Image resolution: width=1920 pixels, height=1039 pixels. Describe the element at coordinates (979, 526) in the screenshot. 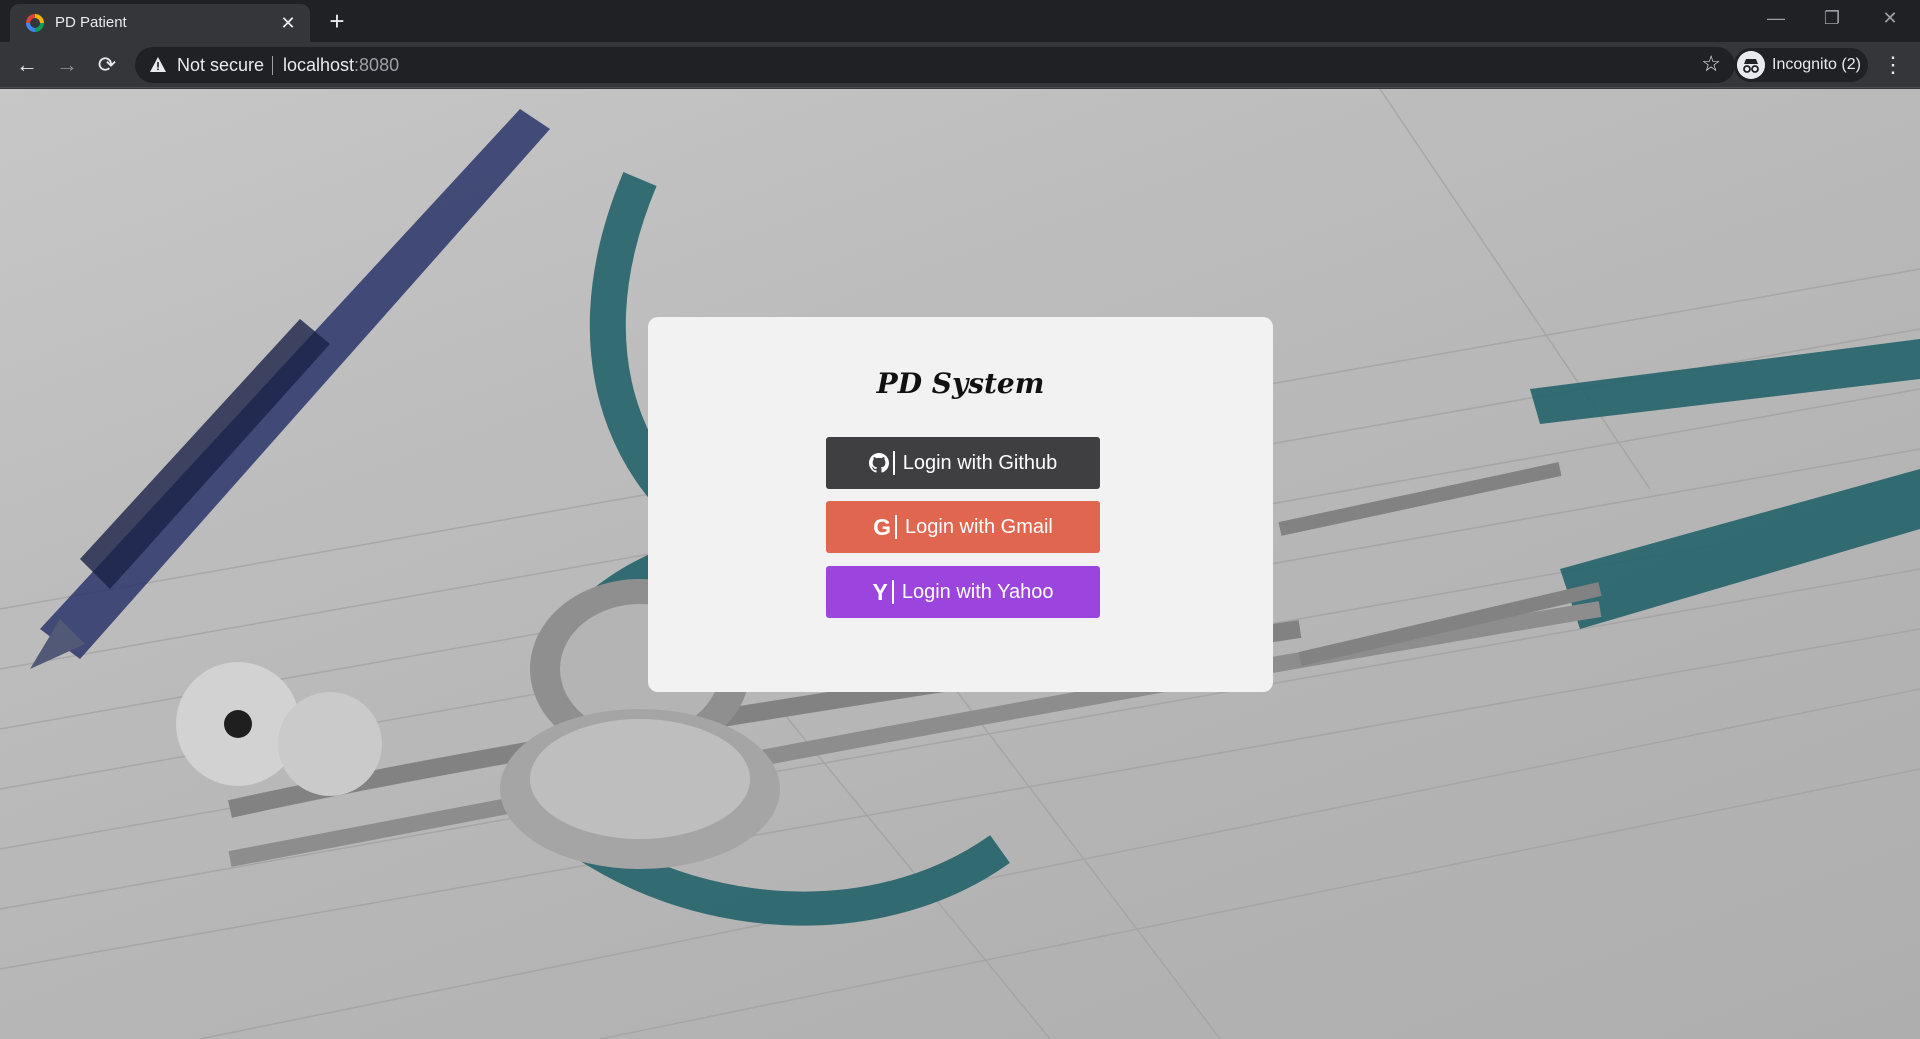

I see `login-gmail-label: Login with Gmail` at that location.